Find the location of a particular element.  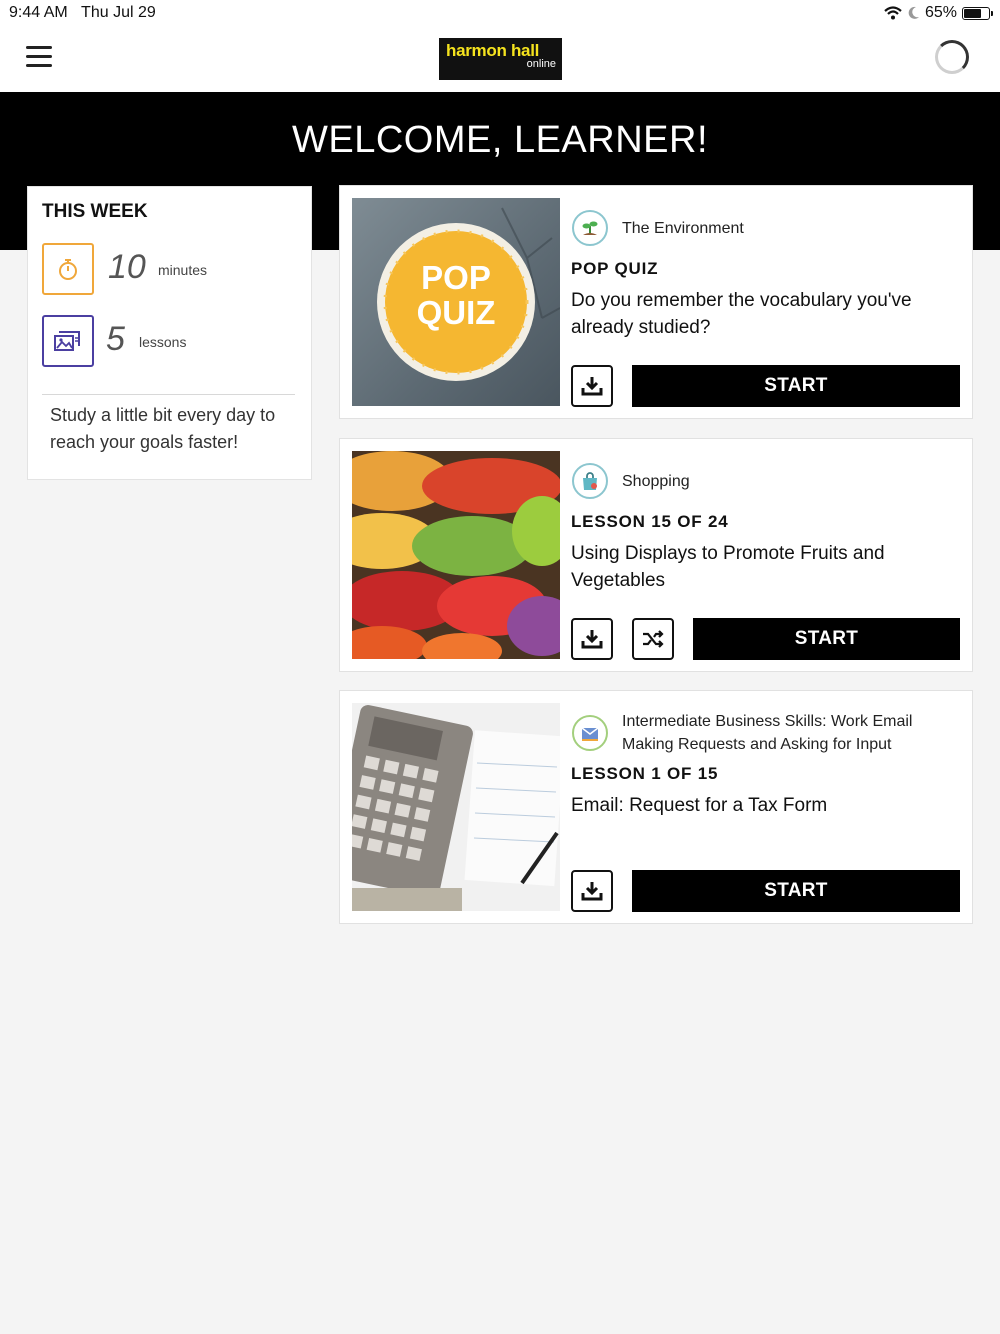

minutes-value: 10 is located at coordinates (127, 267).